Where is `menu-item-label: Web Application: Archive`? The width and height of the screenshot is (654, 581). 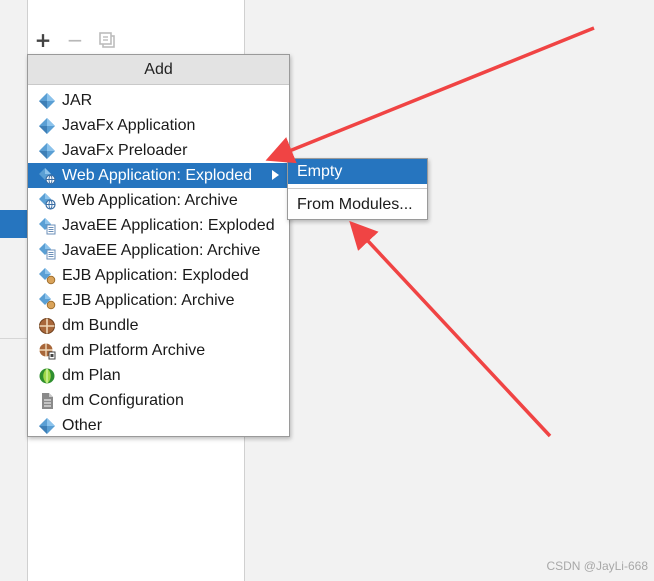
menu-item-label: Web Application: Archive is located at coordinates (150, 200).